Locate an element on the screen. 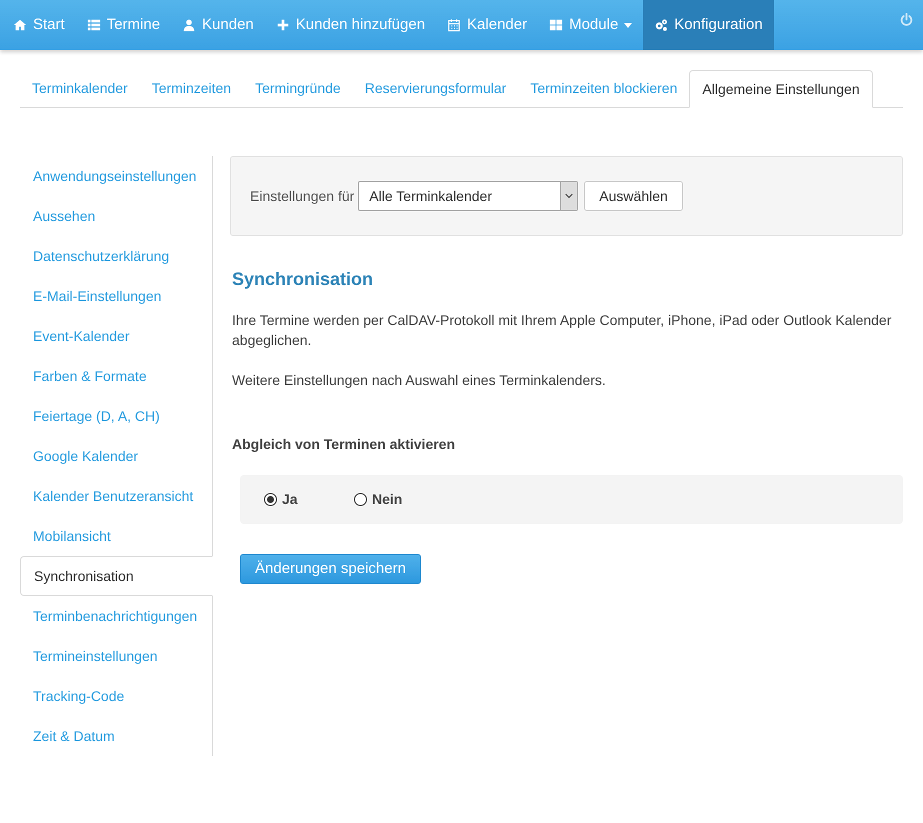  nav-item: Kalender is located at coordinates (487, 25).